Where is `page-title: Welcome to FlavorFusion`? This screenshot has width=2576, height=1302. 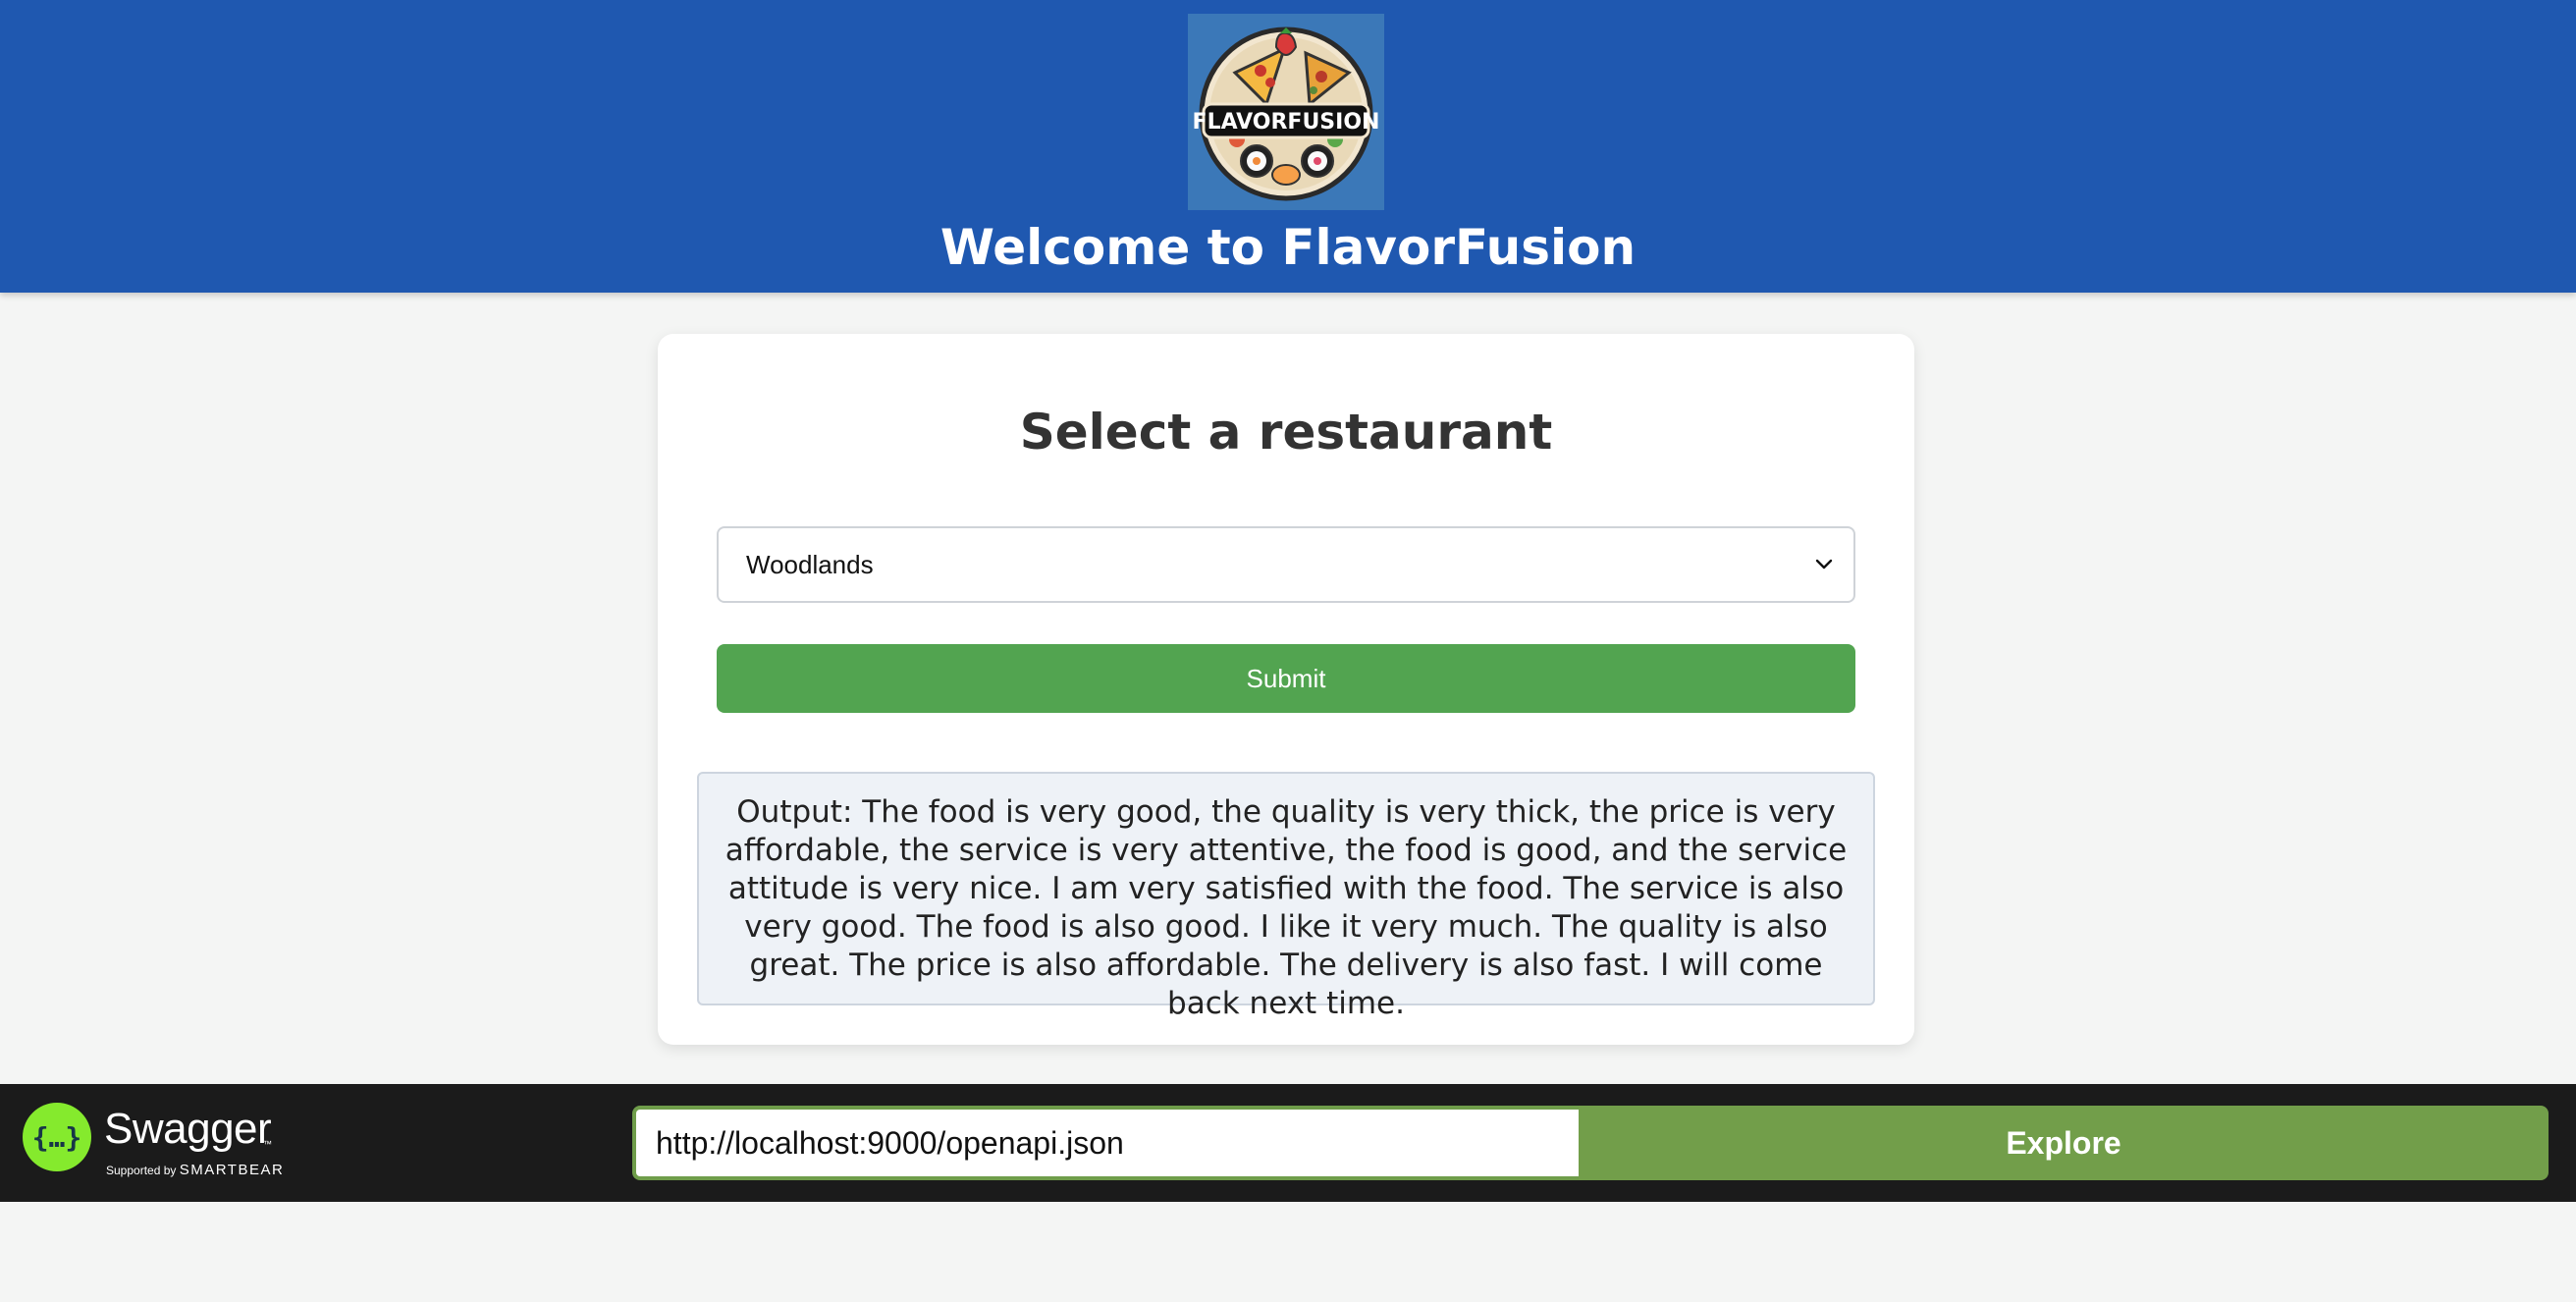
page-title: Welcome to FlavorFusion is located at coordinates (1288, 247).